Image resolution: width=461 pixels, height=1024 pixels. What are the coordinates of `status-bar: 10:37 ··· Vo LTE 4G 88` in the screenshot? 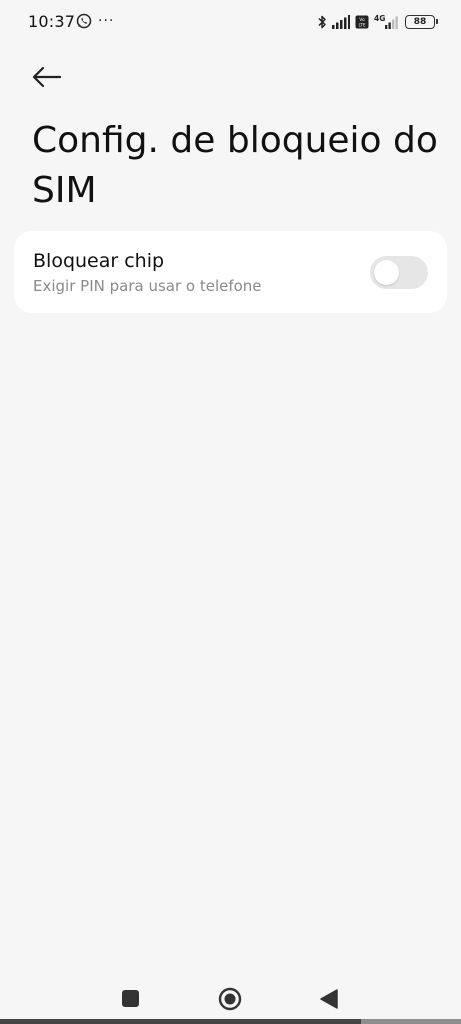 It's located at (230, 22).